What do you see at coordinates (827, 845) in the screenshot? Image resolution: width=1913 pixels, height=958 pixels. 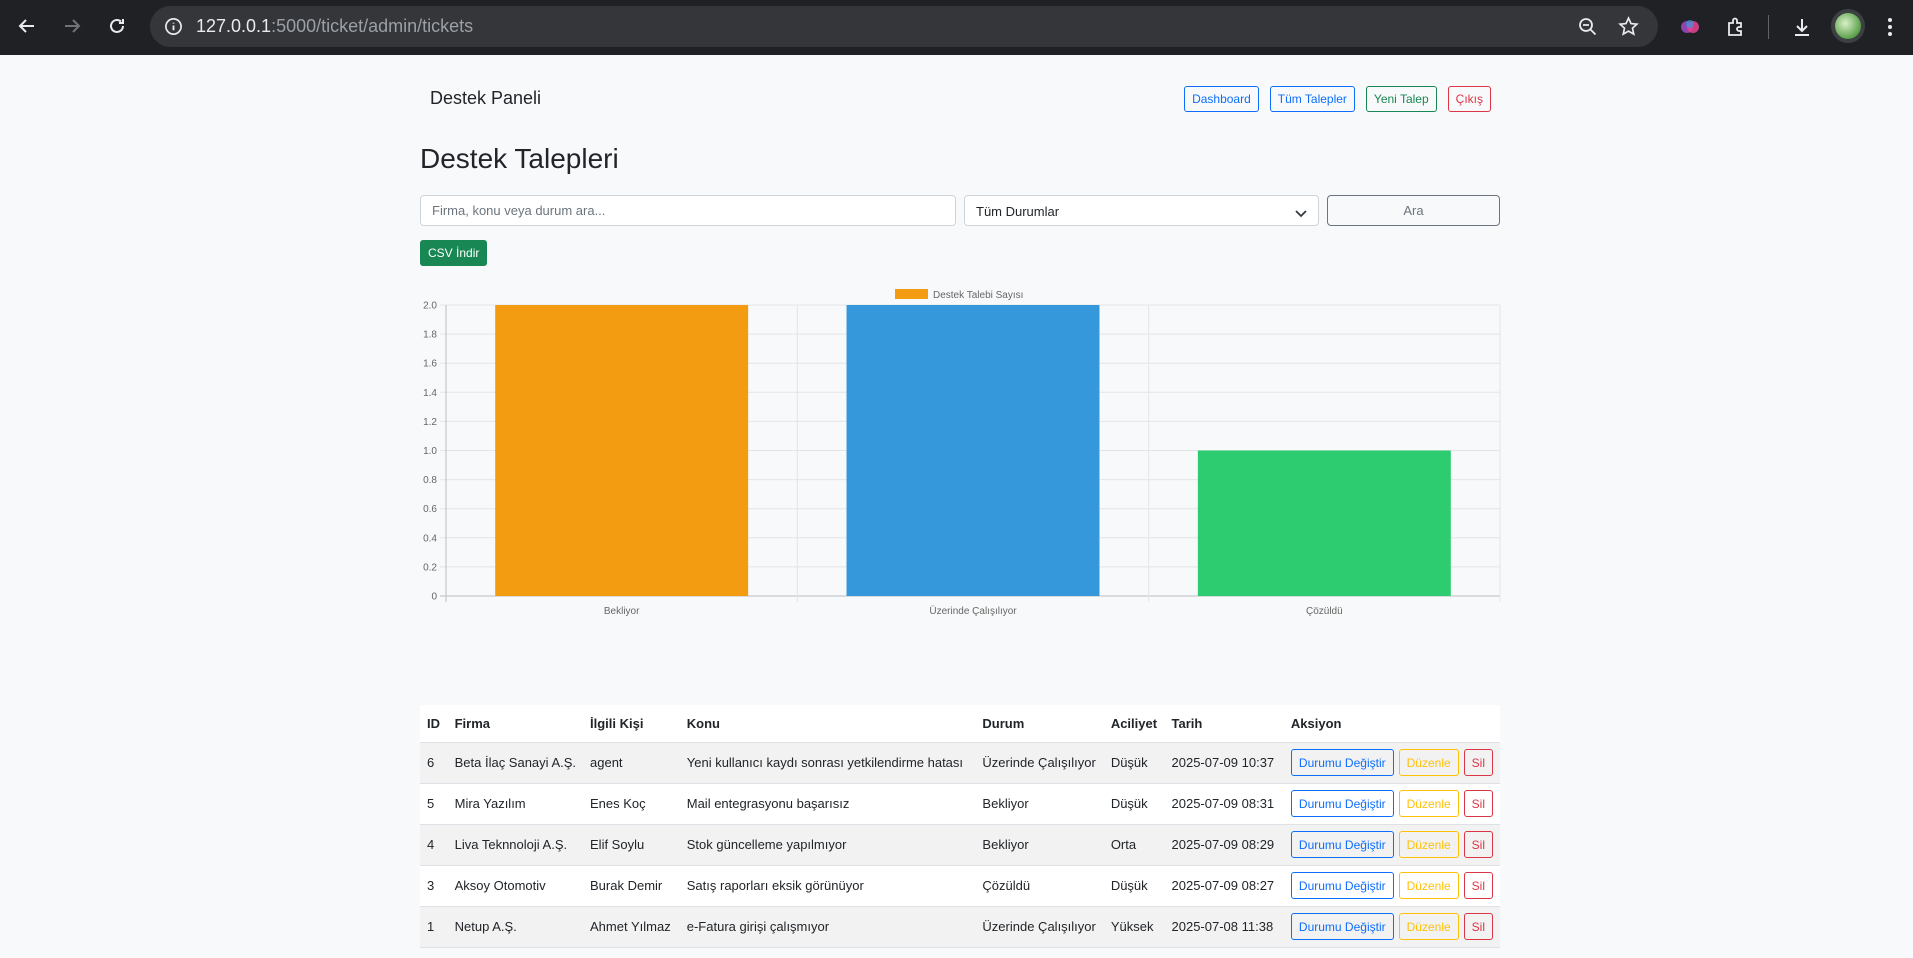 I see `cell-konu: Stok güncelleme yapılmıyor` at bounding box center [827, 845].